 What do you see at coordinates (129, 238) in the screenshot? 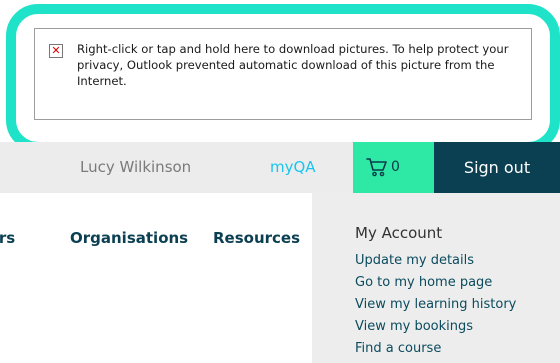
I see `nav-organisations: Organisations` at bounding box center [129, 238].